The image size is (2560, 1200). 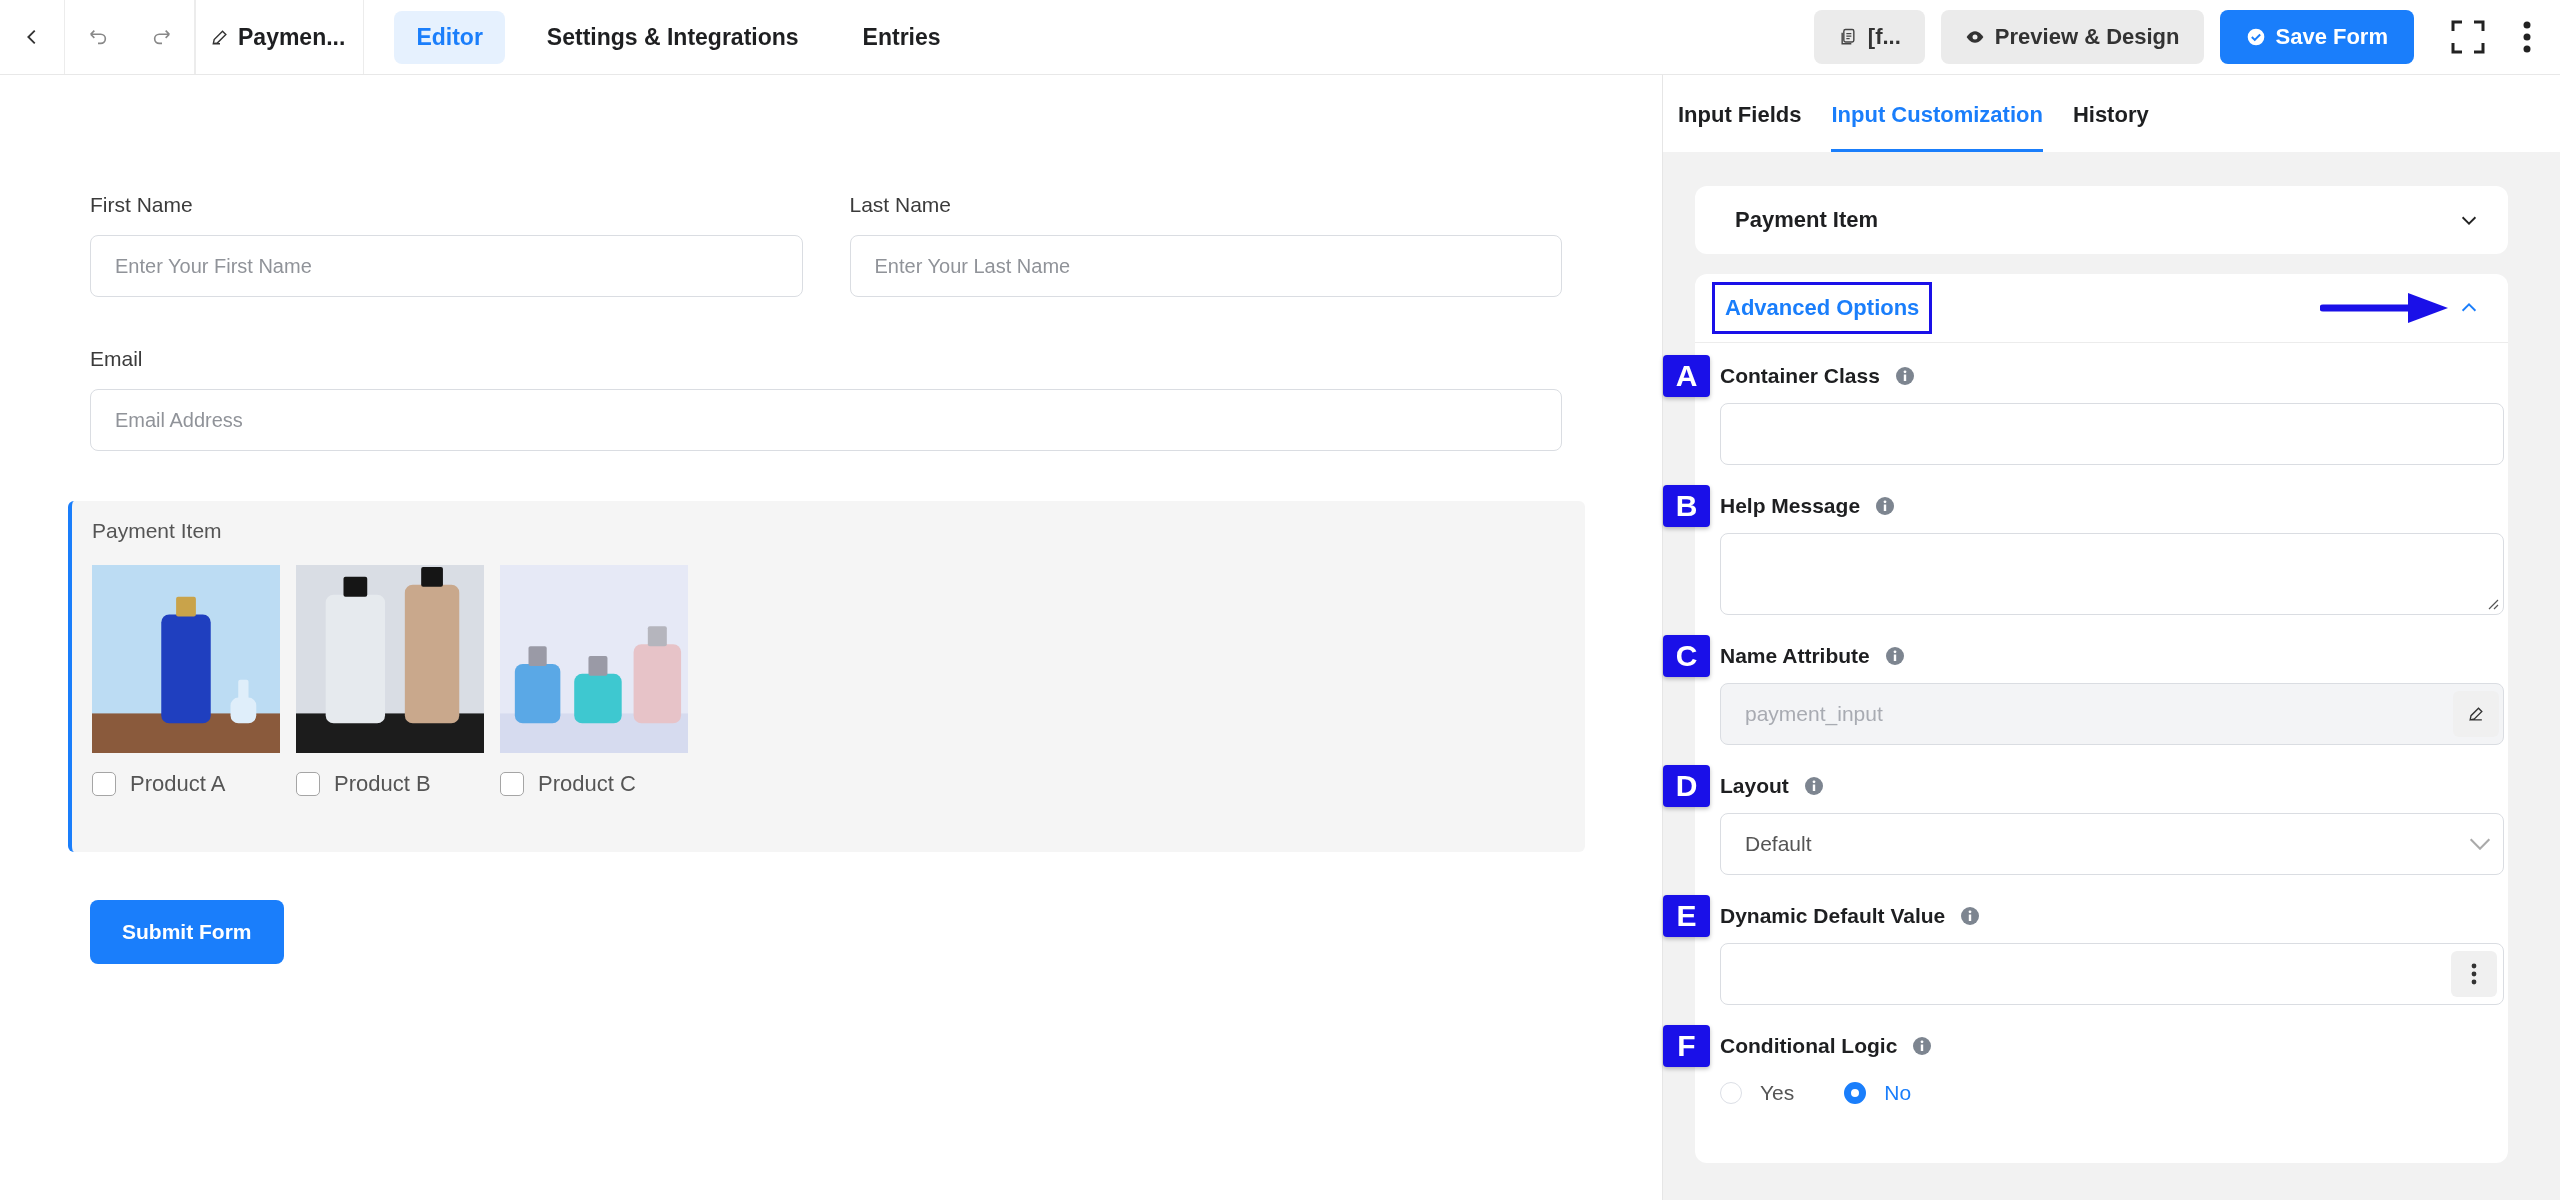 I want to click on save-button: Save Form, so click(x=2316, y=37).